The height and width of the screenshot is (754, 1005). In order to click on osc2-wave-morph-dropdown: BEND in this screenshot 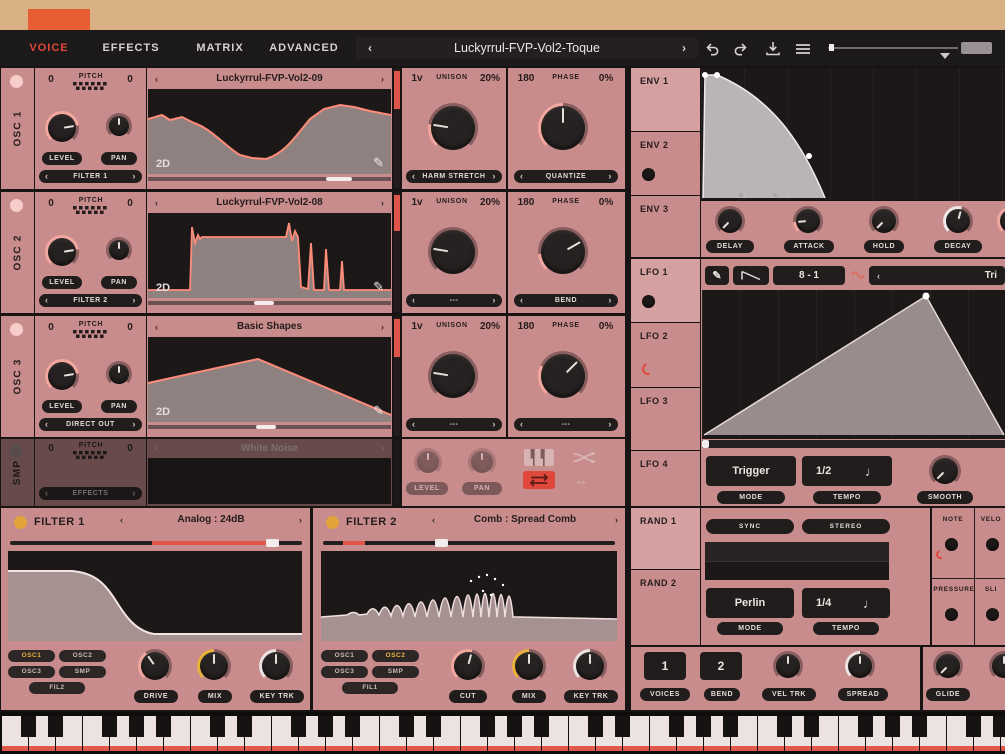, I will do `click(566, 300)`.